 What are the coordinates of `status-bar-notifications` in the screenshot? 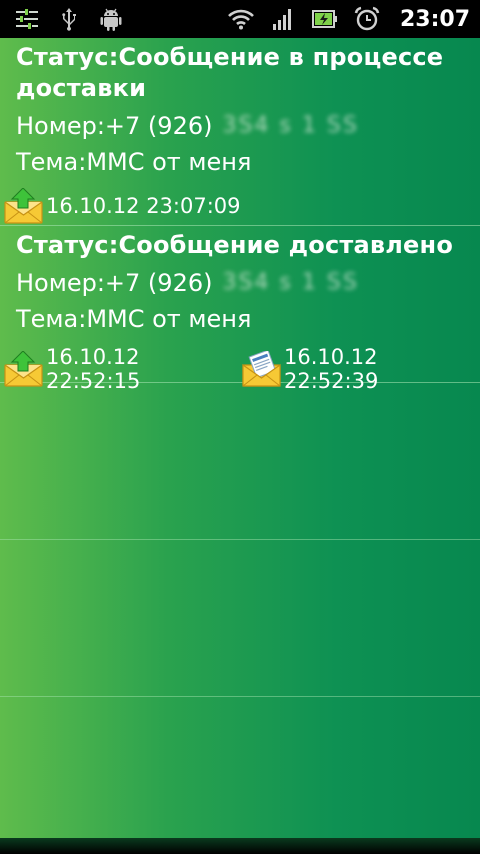 It's located at (69, 19).